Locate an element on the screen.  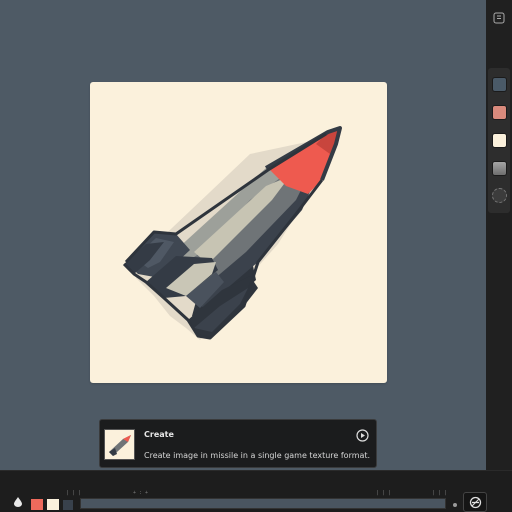
ruler-tick: + is located at coordinates (141, 493).